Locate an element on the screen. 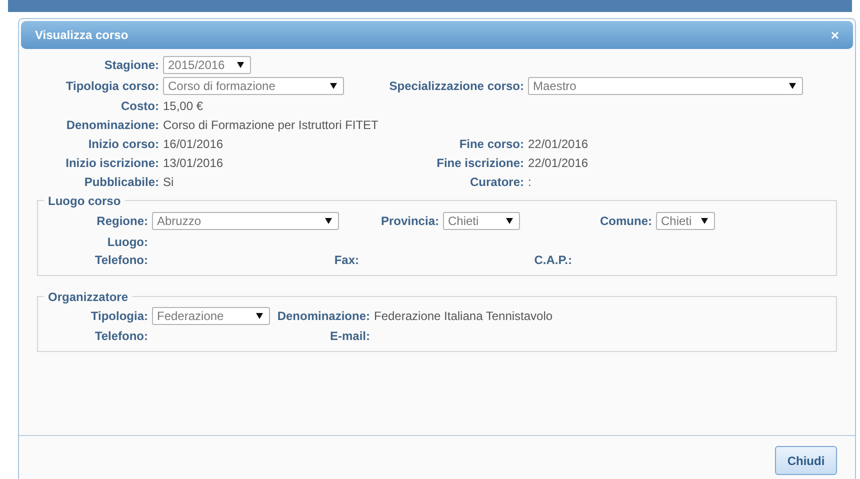 This screenshot has width=860, height=479. field-label: Comune: is located at coordinates (626, 221).